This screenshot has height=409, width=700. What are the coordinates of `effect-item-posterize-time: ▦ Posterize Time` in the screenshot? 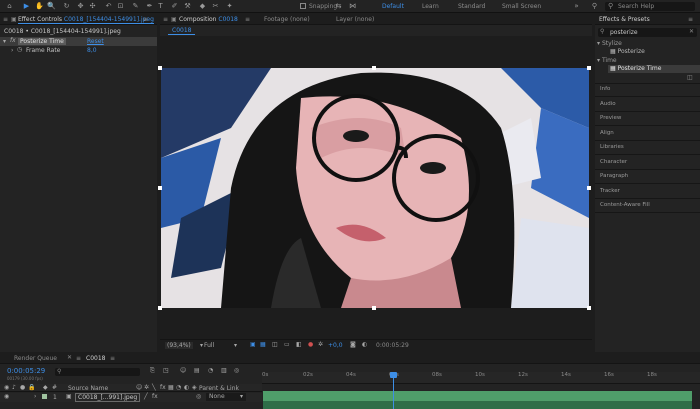 It's located at (654, 69).